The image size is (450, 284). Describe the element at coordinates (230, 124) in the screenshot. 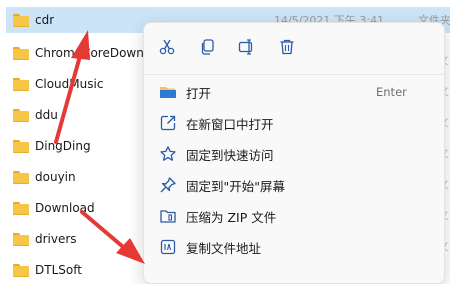

I see `menu-item-label: 在新窗口中打开` at that location.